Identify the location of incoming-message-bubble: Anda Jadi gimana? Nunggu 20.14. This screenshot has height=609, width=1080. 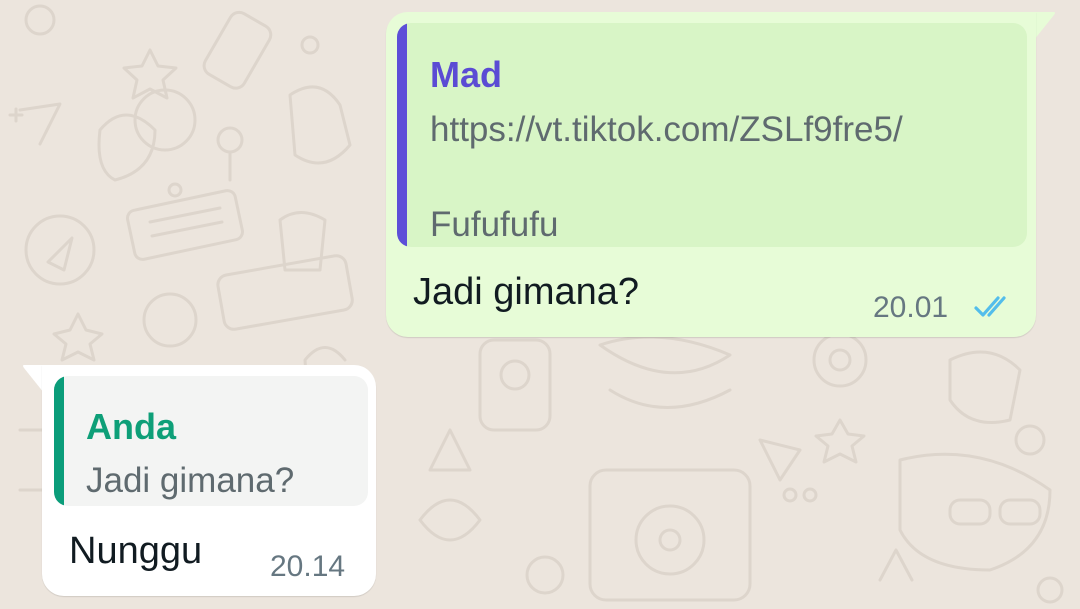
(209, 480).